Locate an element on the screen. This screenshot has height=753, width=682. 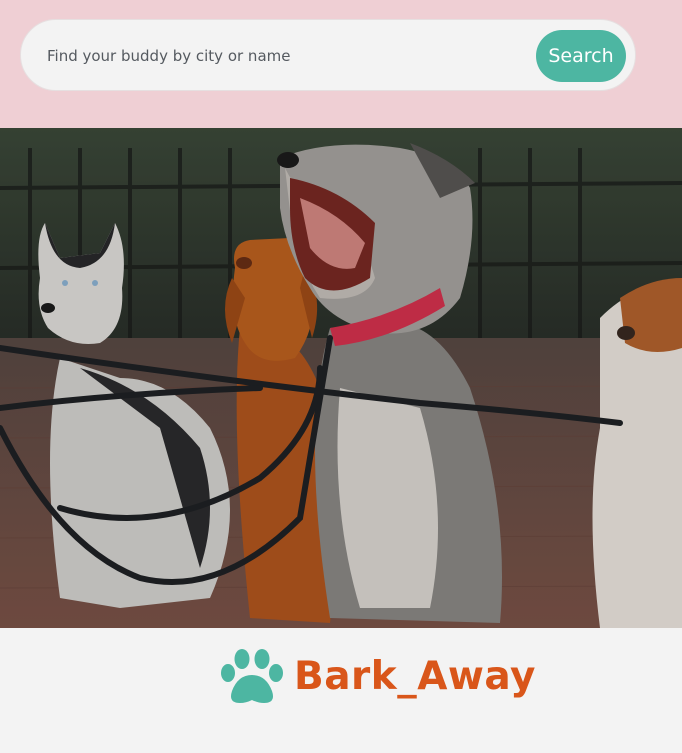
search-box: Search is located at coordinates (328, 55).